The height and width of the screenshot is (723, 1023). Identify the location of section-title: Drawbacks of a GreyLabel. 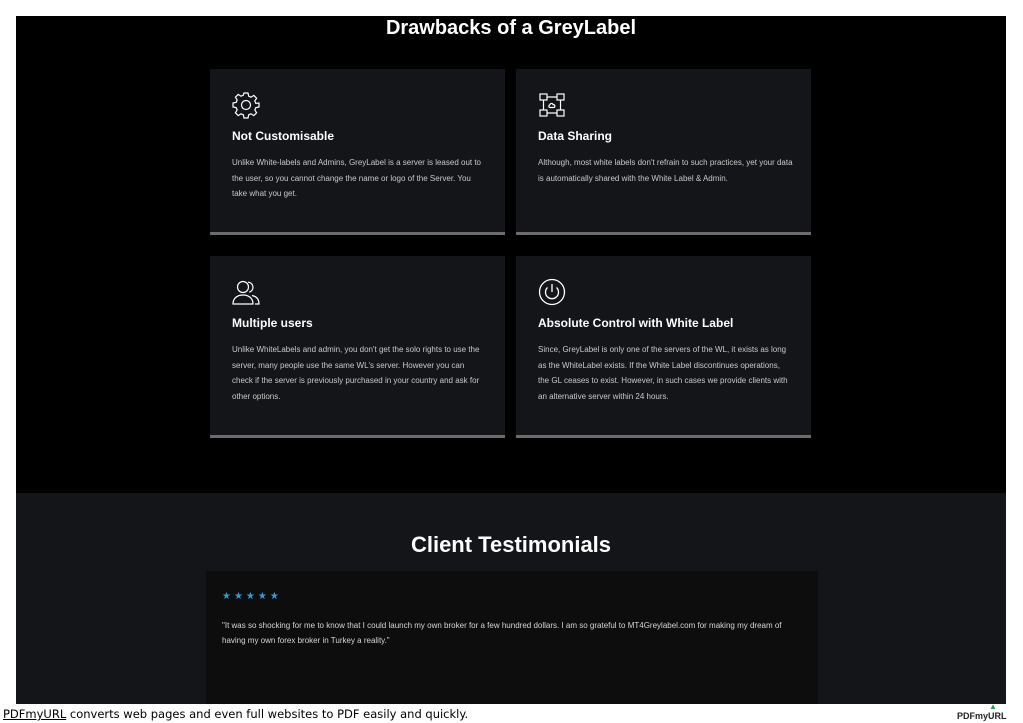
(511, 28).